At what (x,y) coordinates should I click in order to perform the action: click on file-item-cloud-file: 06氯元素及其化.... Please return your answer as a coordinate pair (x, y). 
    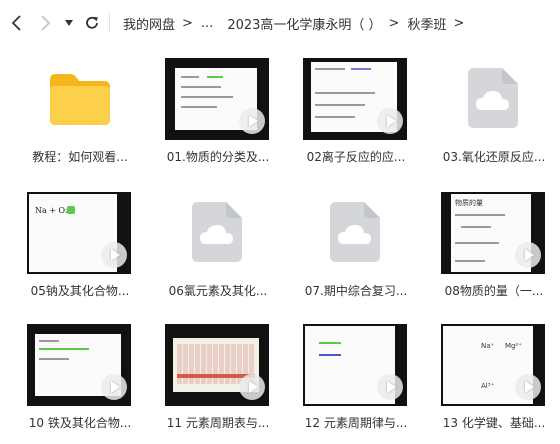
    Looking at the image, I should click on (218, 246).